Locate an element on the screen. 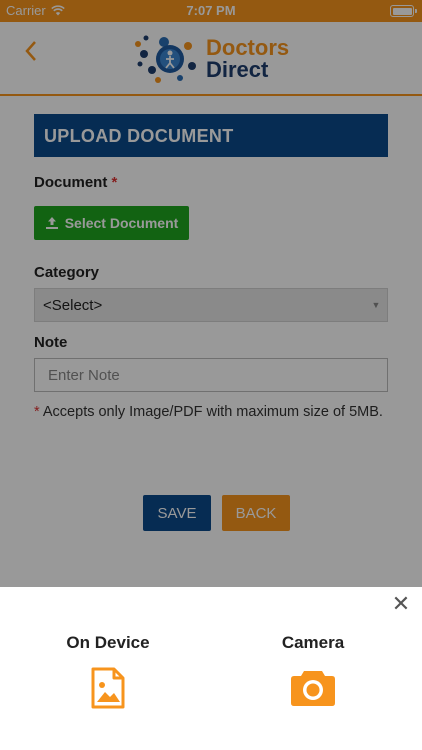  on-device-label: On Device is located at coordinates (108, 642).